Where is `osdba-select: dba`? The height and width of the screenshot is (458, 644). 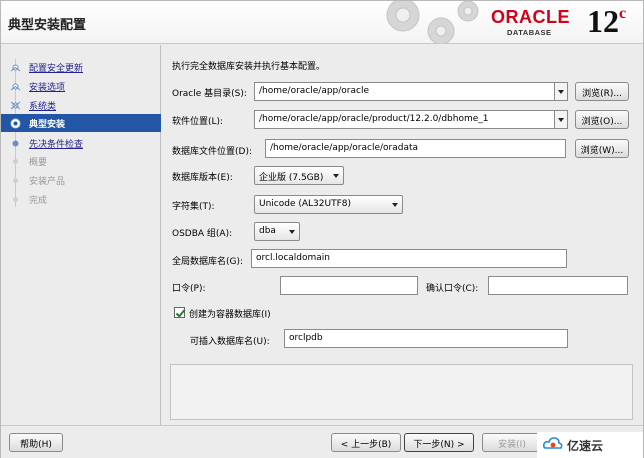
osdba-select: dba is located at coordinates (277, 231).